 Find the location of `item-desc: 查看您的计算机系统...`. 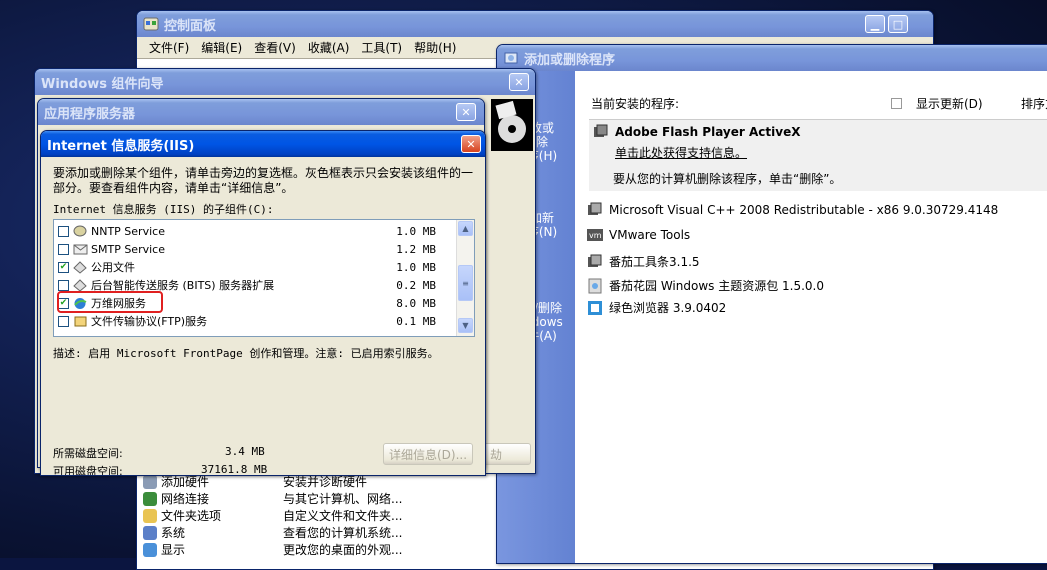

item-desc: 查看您的计算机系统... is located at coordinates (343, 533).